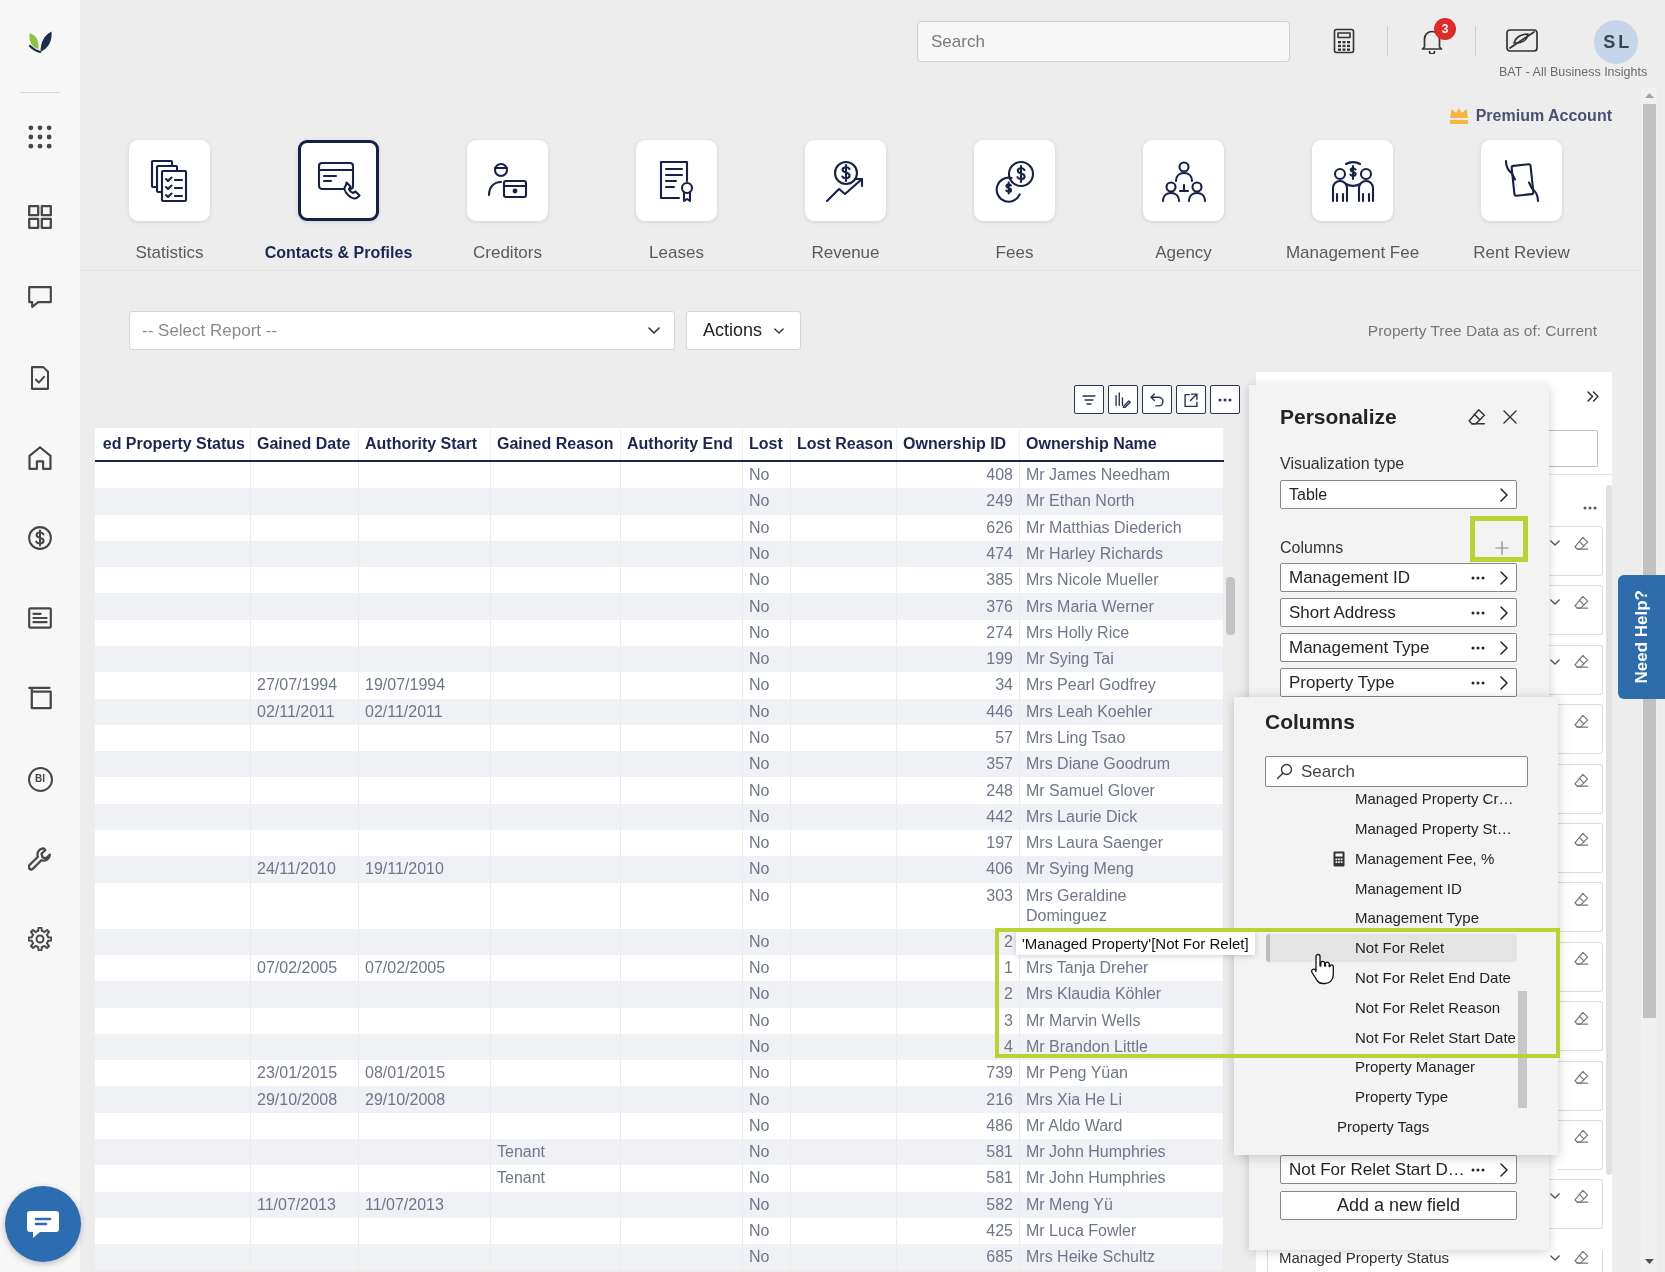  What do you see at coordinates (1641, 637) in the screenshot?
I see `need-help-tab: Need Help?` at bounding box center [1641, 637].